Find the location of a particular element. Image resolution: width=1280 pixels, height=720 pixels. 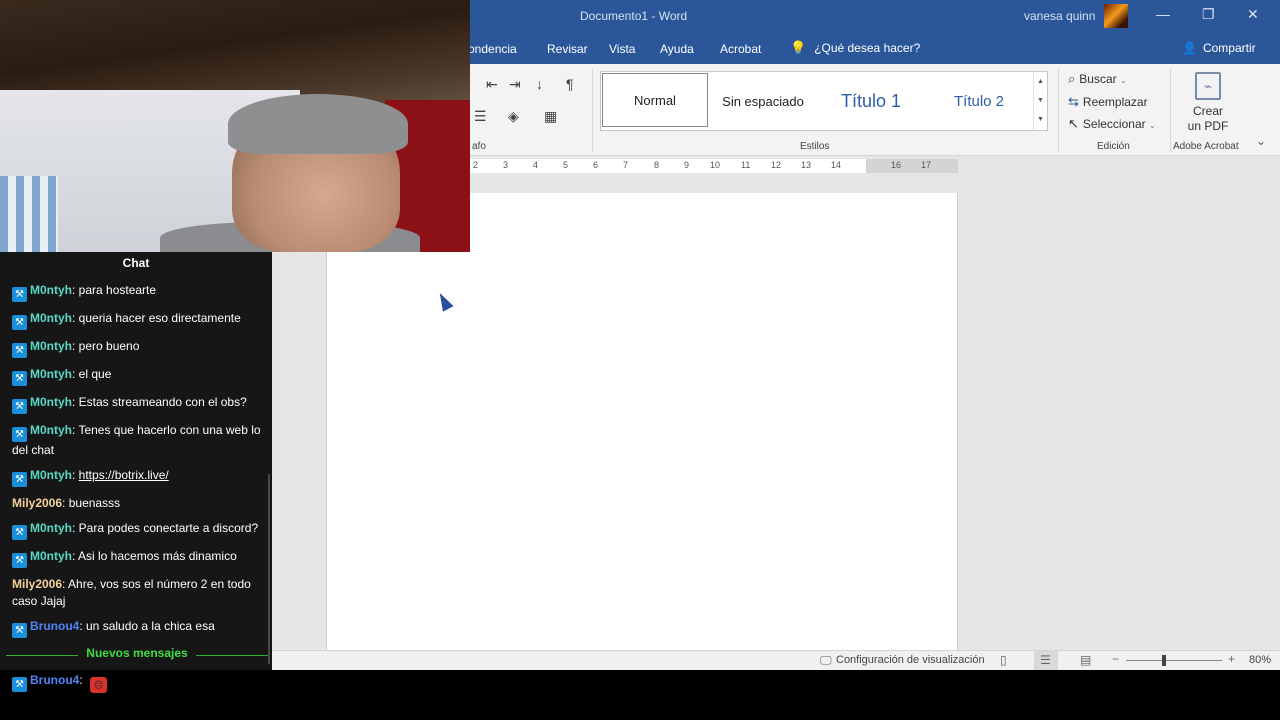

chevron-up-icon: ▲ is located at coordinates (1040, 81).